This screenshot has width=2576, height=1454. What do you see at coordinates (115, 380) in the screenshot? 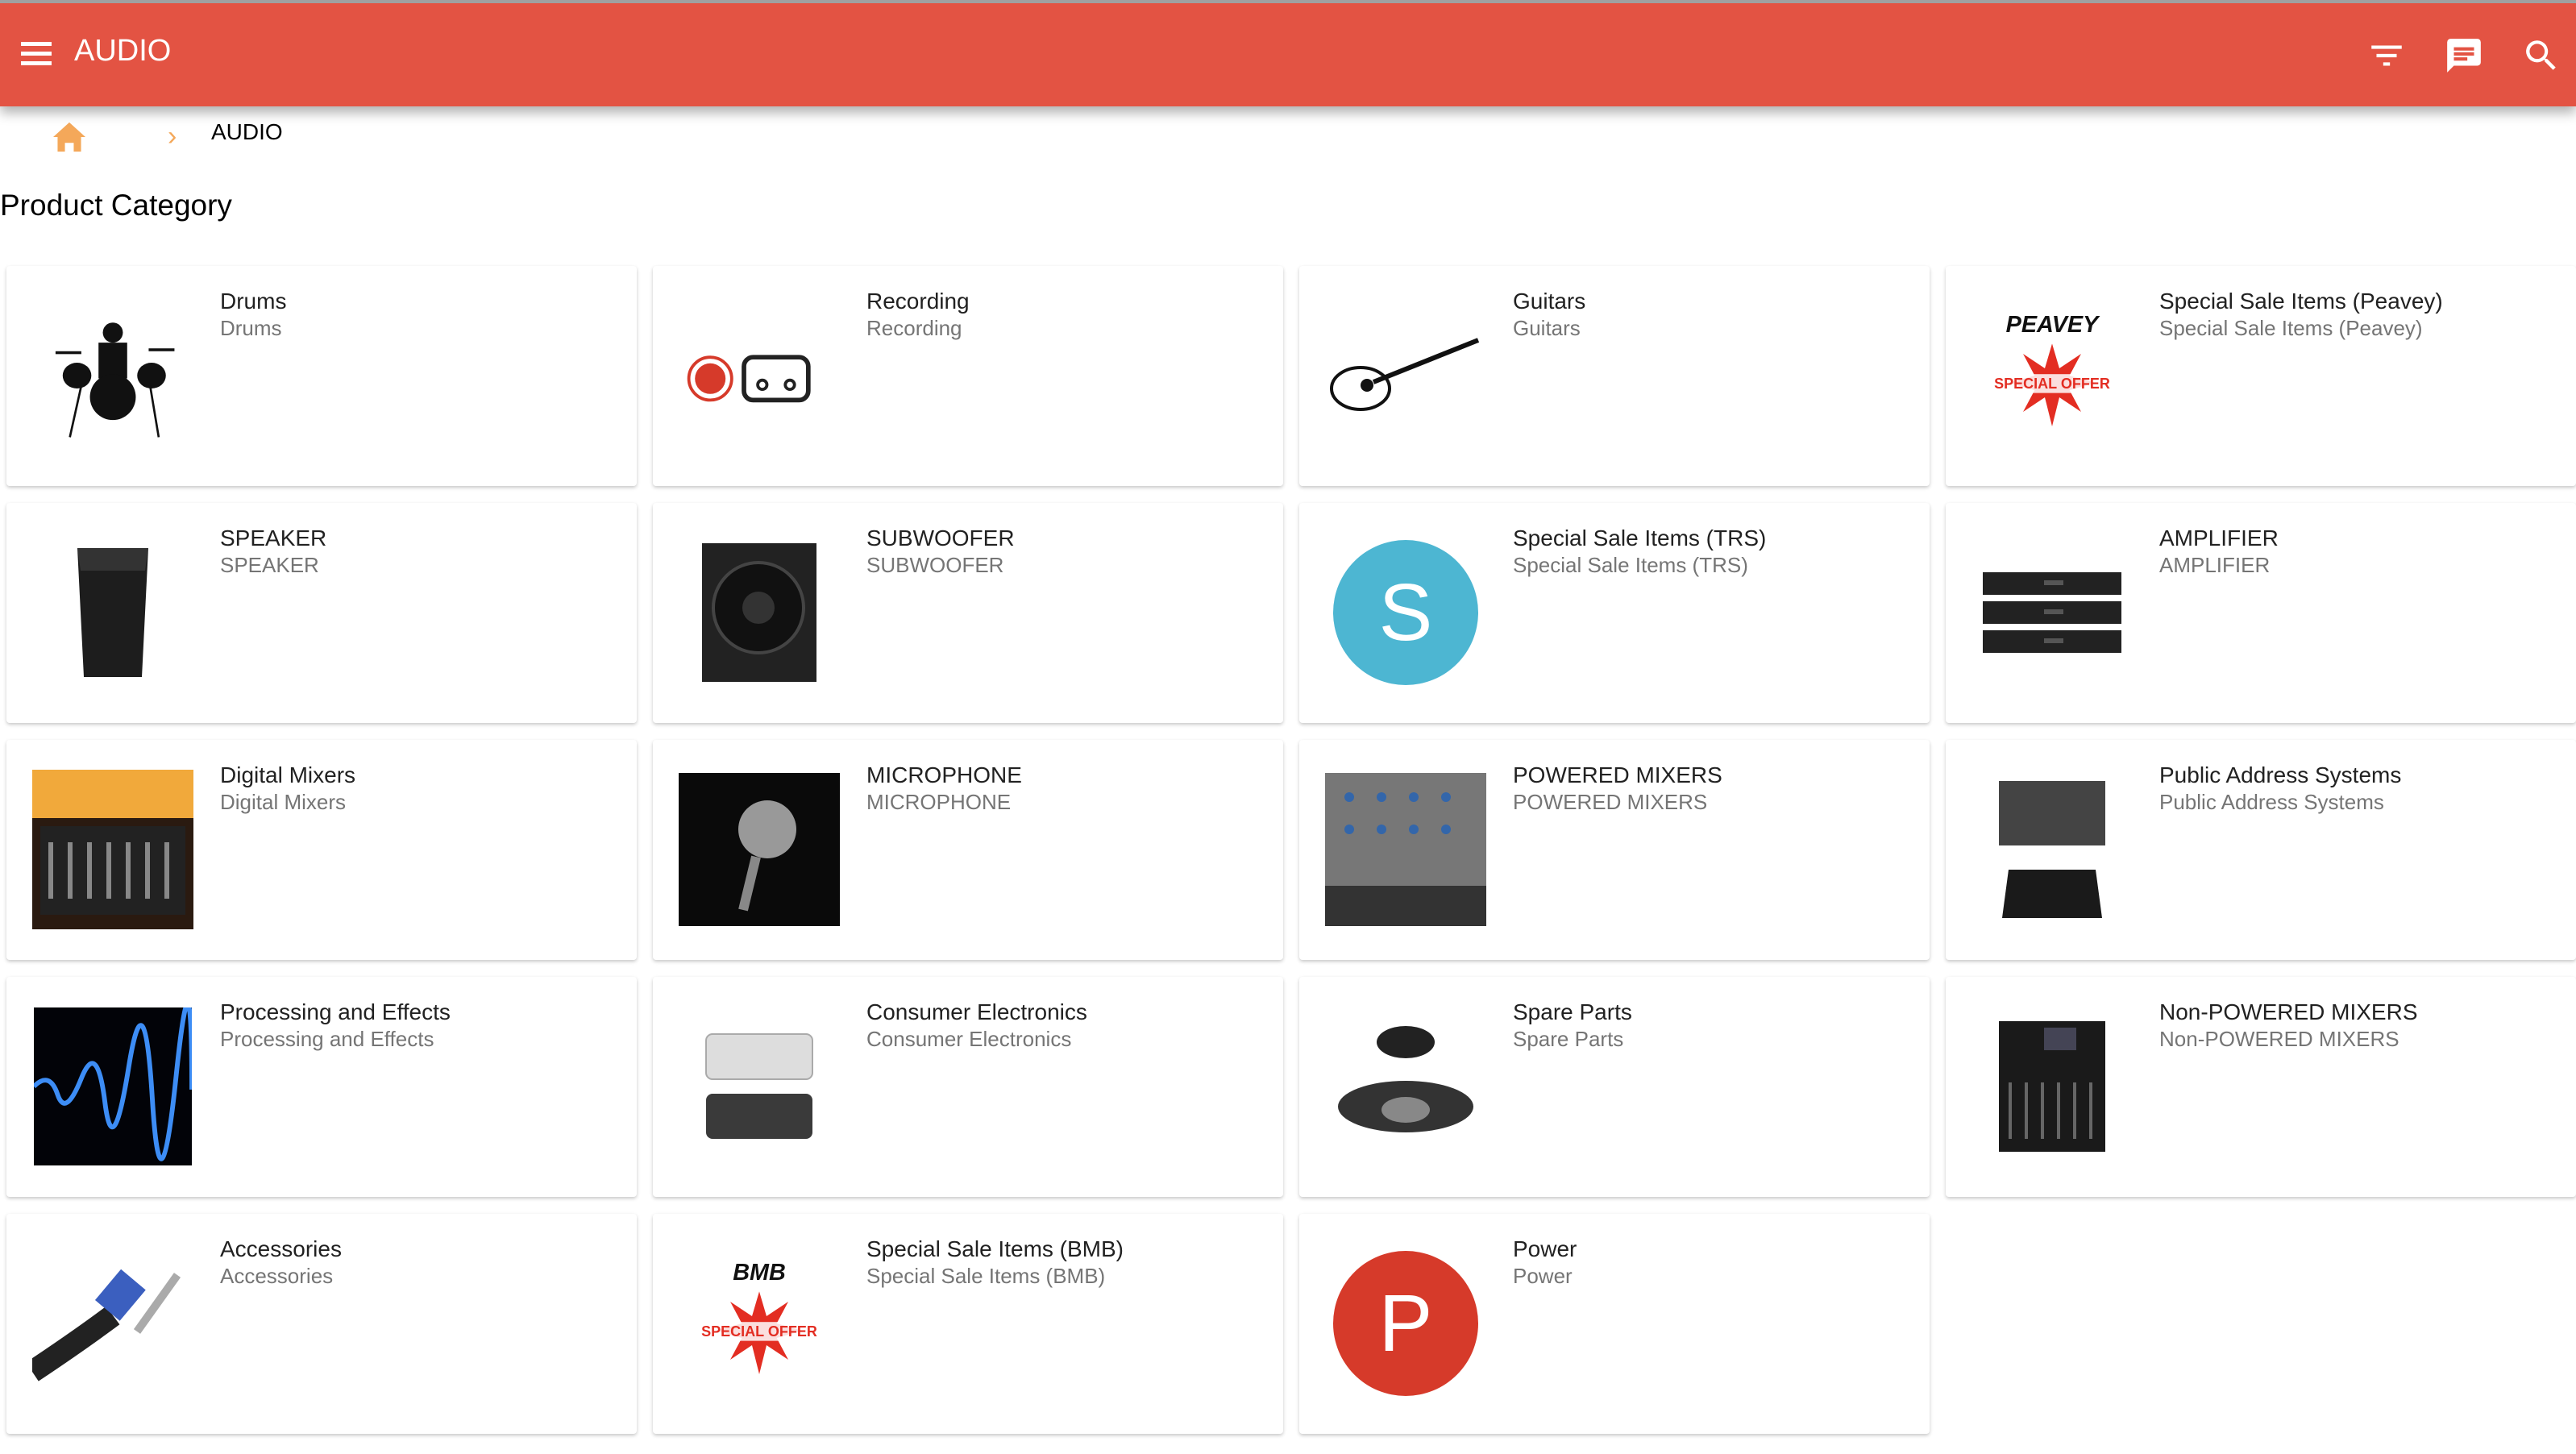
I see `drums-image` at bounding box center [115, 380].